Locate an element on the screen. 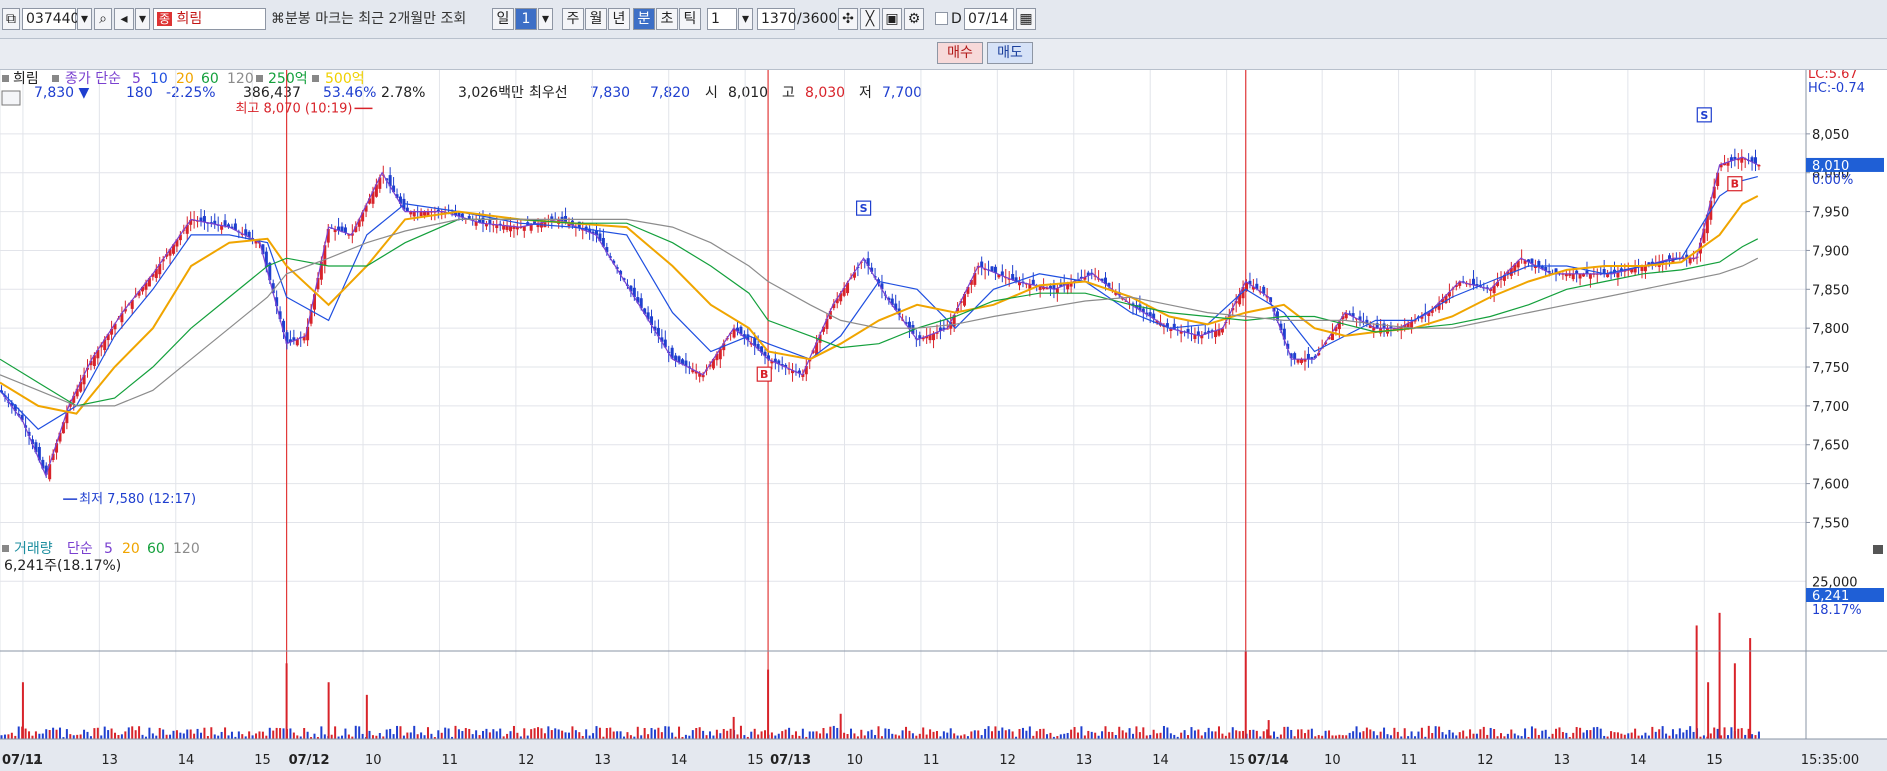 The height and width of the screenshot is (771, 1887). period-dropdown-icon: ▾ is located at coordinates (545, 19).